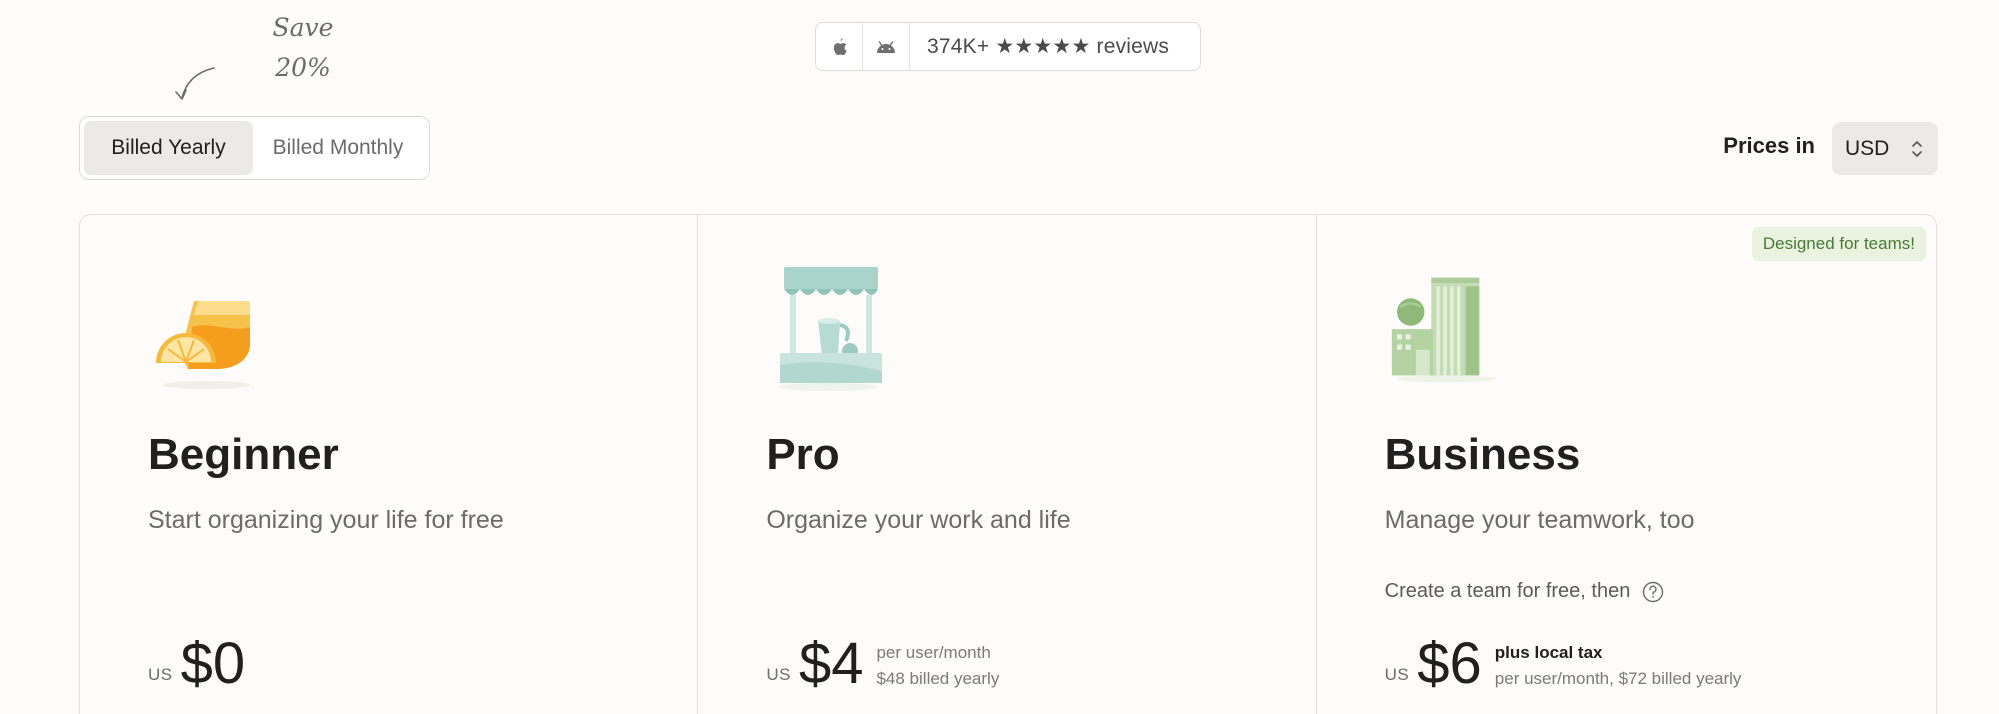 Image resolution: width=1999 pixels, height=714 pixels. Describe the element at coordinates (243, 454) in the screenshot. I see `plan-title: Beginner` at that location.